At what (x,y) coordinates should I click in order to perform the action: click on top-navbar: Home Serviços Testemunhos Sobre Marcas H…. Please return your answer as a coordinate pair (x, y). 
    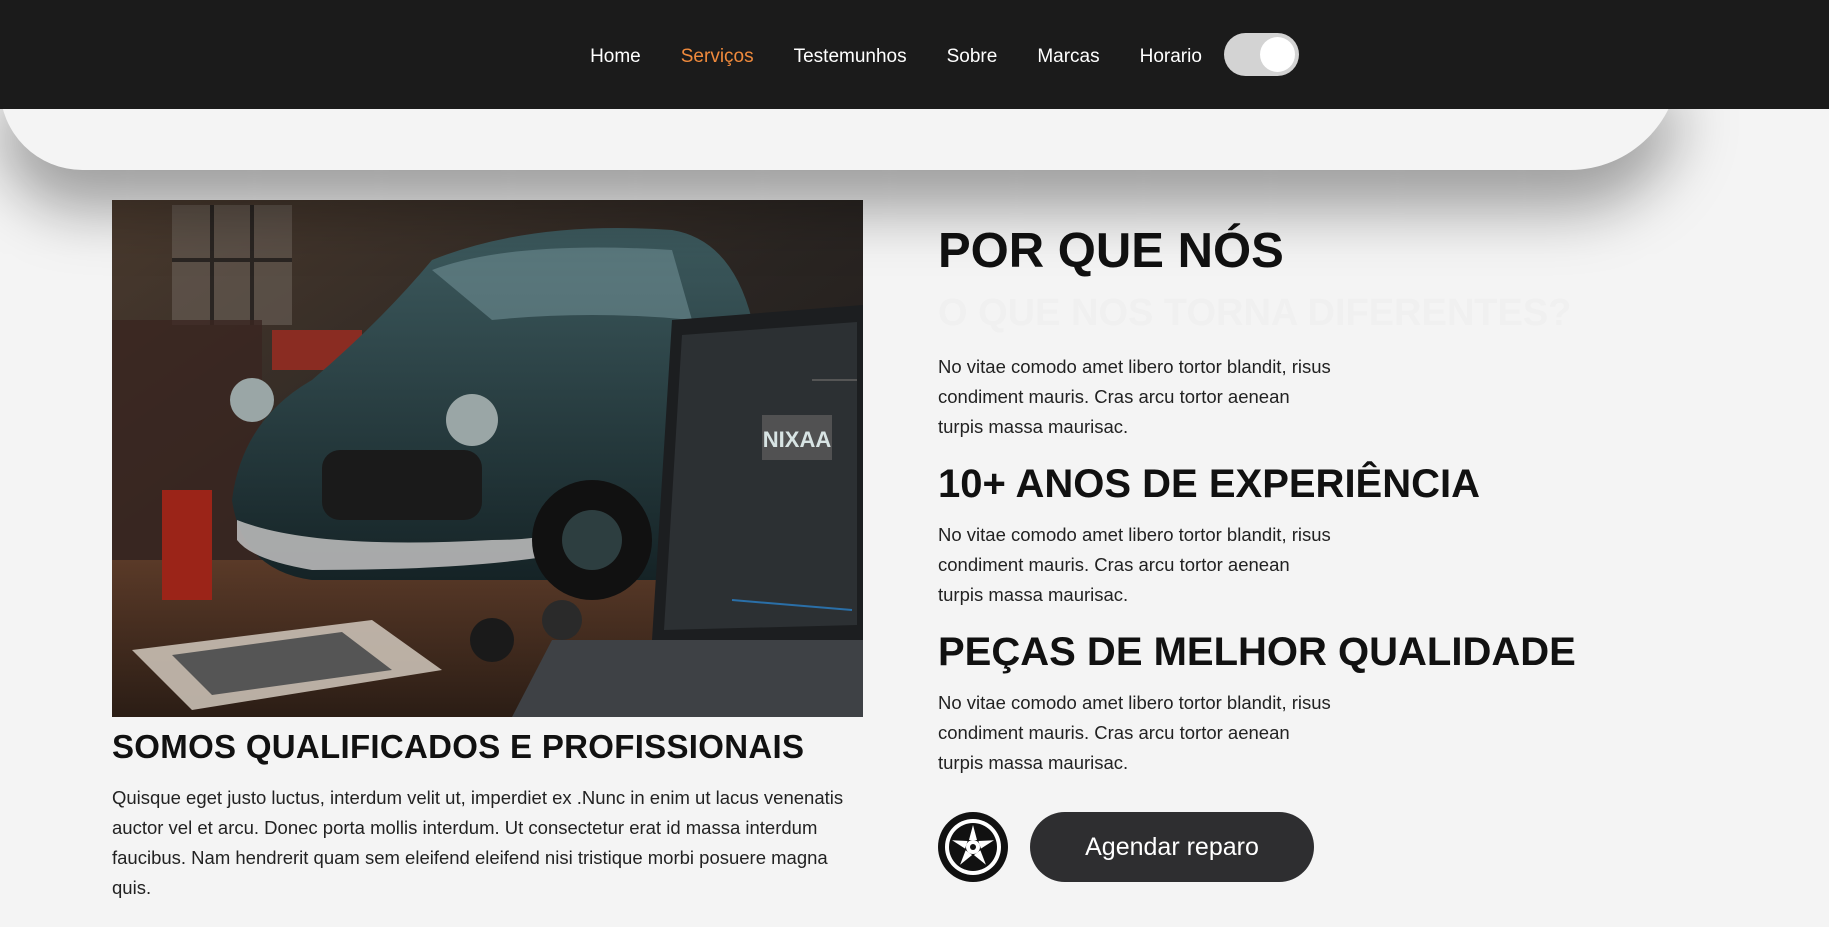
    Looking at the image, I should click on (914, 54).